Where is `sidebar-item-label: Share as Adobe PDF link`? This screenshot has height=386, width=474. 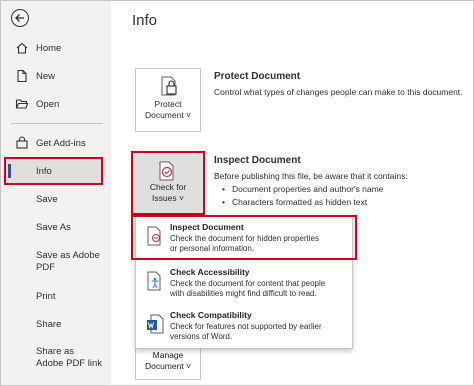
sidebar-item-label: Share as Adobe PDF link is located at coordinates (69, 357).